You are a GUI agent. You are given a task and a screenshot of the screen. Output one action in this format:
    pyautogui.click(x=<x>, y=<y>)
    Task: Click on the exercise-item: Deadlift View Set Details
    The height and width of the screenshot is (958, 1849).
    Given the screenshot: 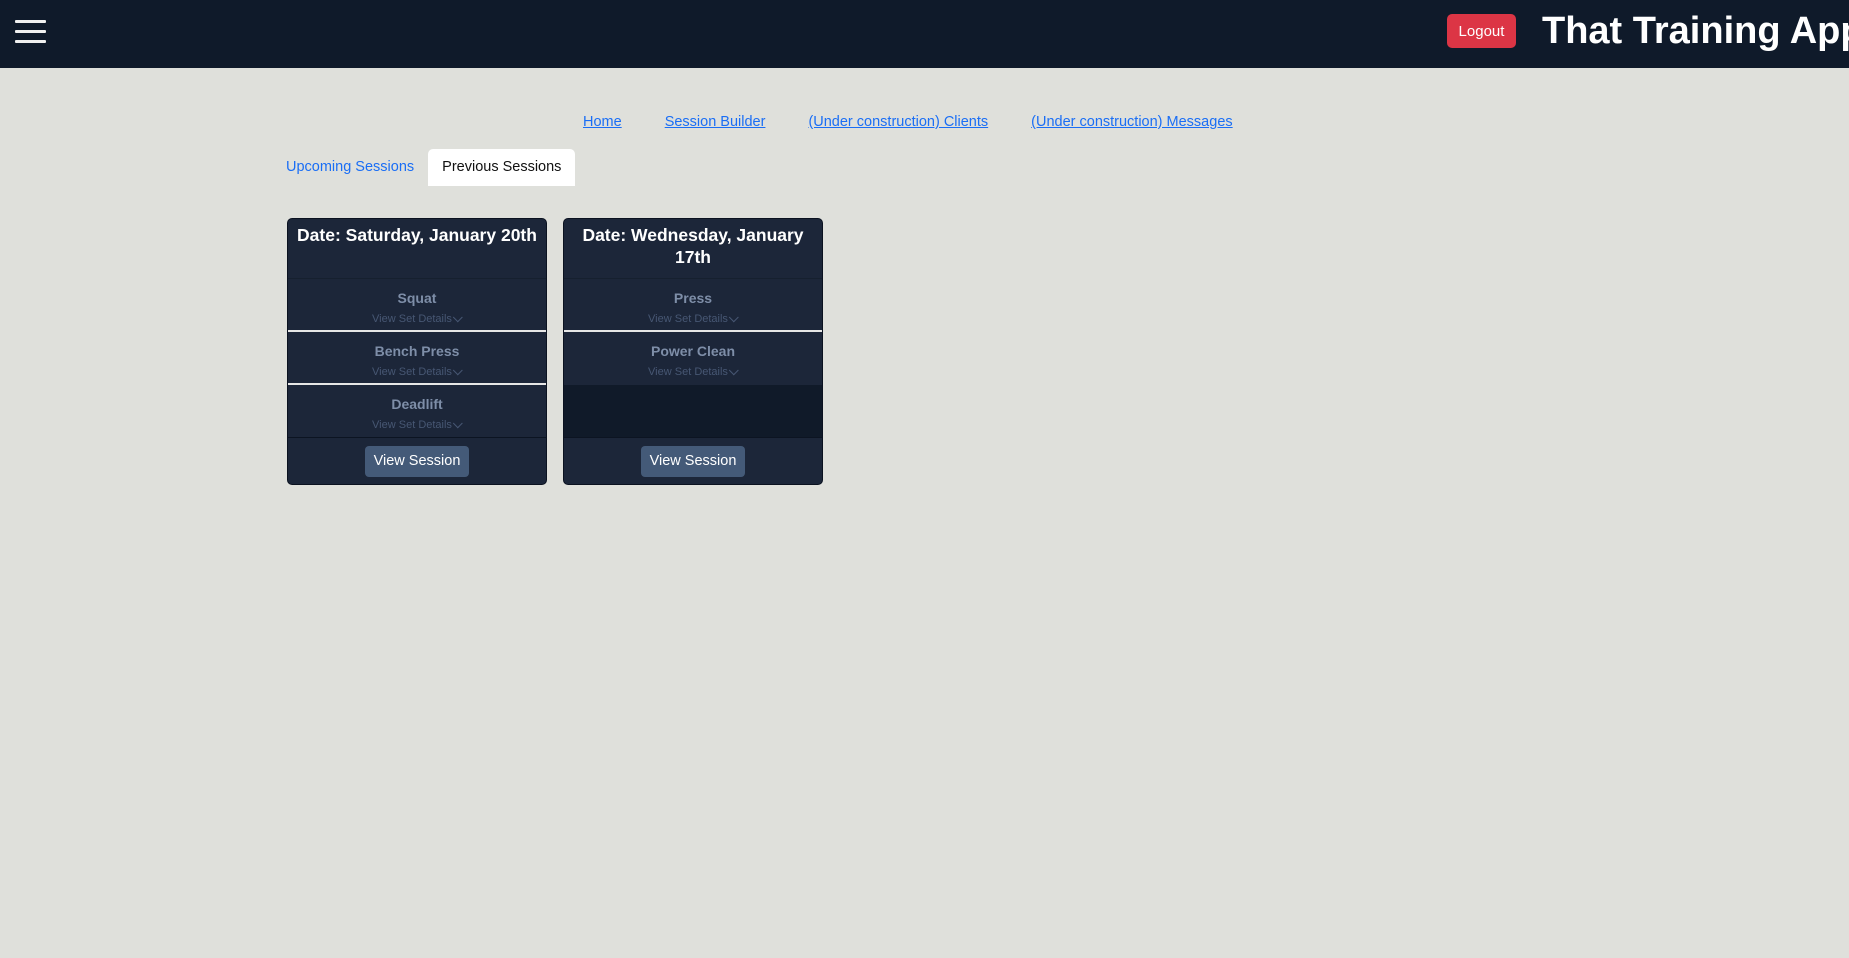 What is the action you would take?
    pyautogui.click(x=417, y=411)
    